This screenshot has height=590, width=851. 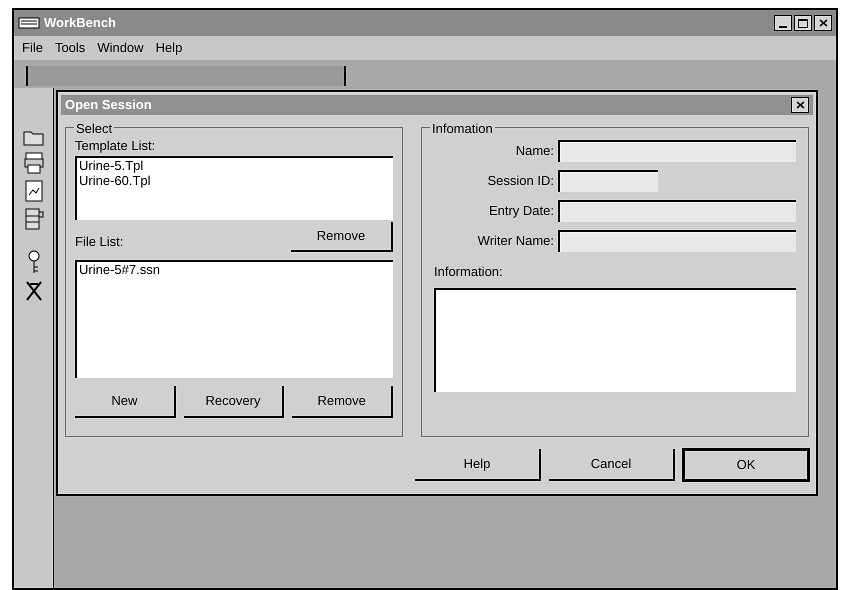 I want to click on dialog-button: OK, so click(x=746, y=465).